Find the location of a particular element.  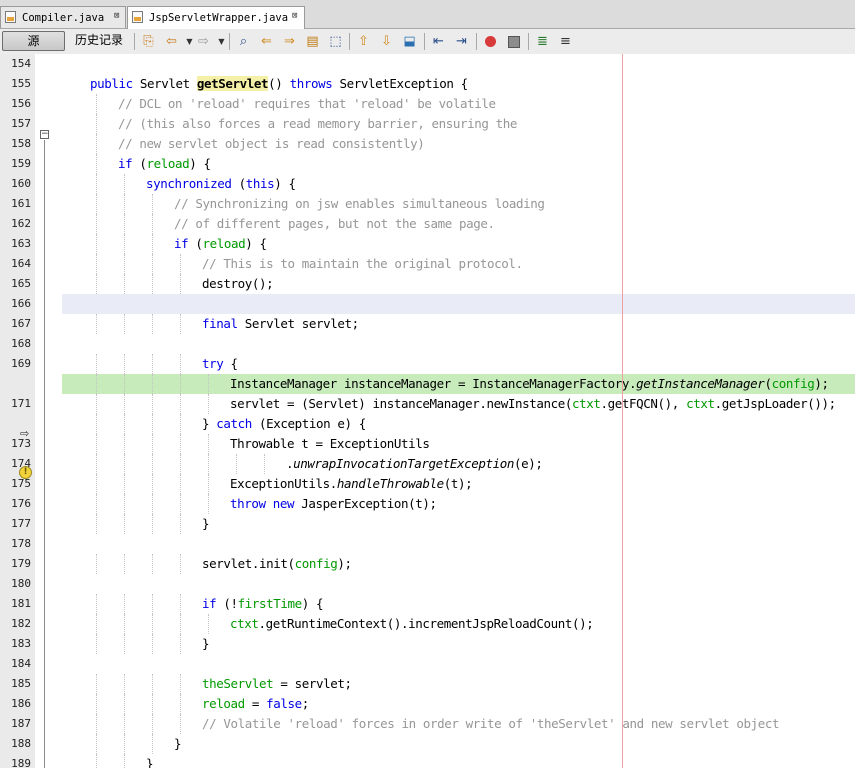

code-line: 181 if (!firstTime) { is located at coordinates (427, 604).